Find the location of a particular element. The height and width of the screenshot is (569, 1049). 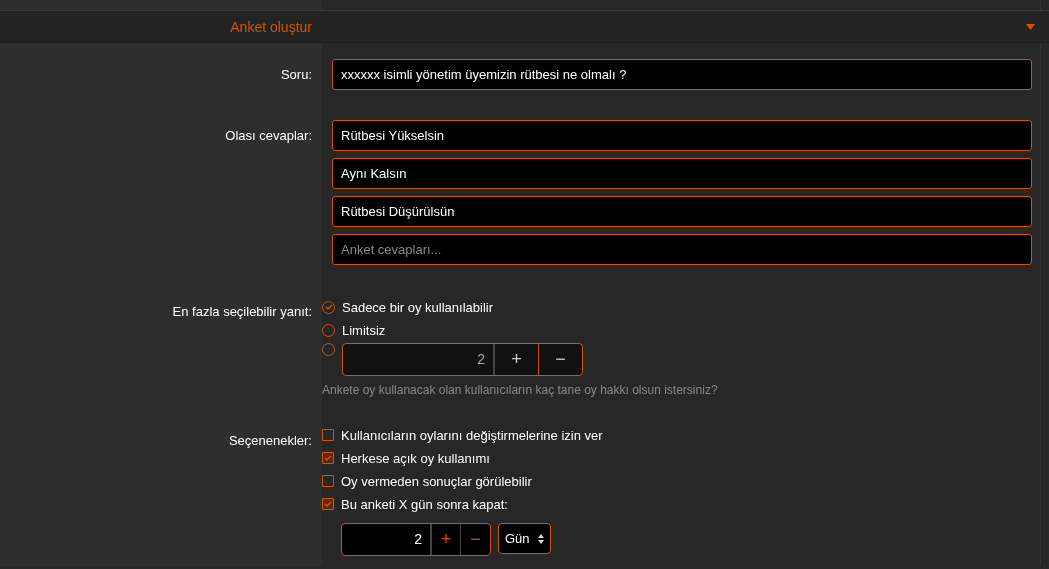

field-label: Soru: is located at coordinates (296, 74).